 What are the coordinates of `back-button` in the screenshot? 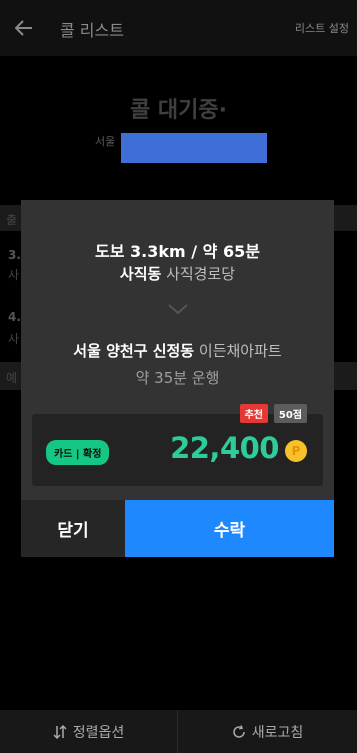 It's located at (24, 28).